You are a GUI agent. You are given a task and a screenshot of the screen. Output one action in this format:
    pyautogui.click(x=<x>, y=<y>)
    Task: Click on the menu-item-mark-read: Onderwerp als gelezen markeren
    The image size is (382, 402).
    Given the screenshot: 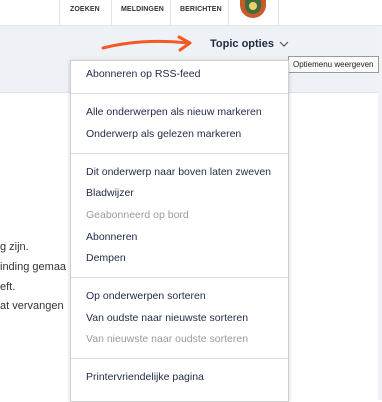 What is the action you would take?
    pyautogui.click(x=163, y=134)
    